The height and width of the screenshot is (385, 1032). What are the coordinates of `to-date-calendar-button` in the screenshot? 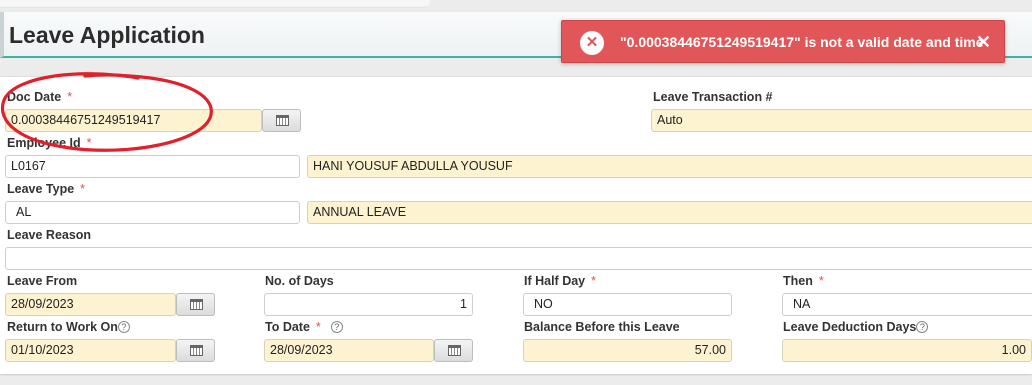 It's located at (453, 350).